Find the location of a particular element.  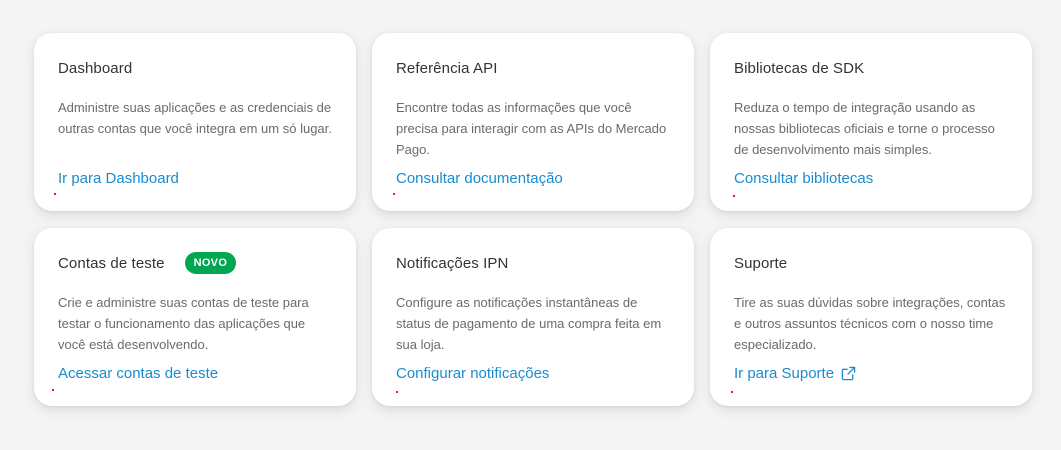

card-title-row: Dashboard is located at coordinates (195, 68).